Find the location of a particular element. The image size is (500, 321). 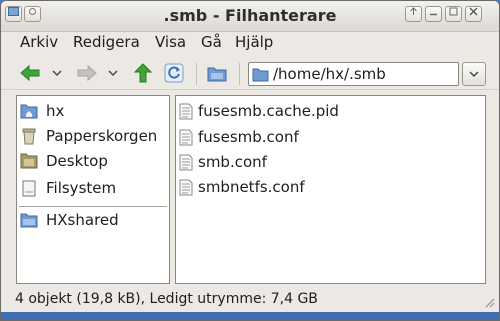

minimize-icon is located at coordinates (433, 14).